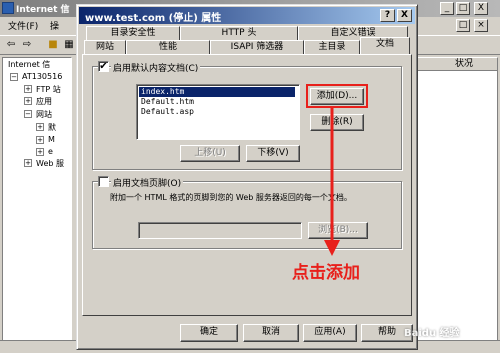 This screenshot has width=500, height=353. I want to click on details-pane, so click(455, 202).